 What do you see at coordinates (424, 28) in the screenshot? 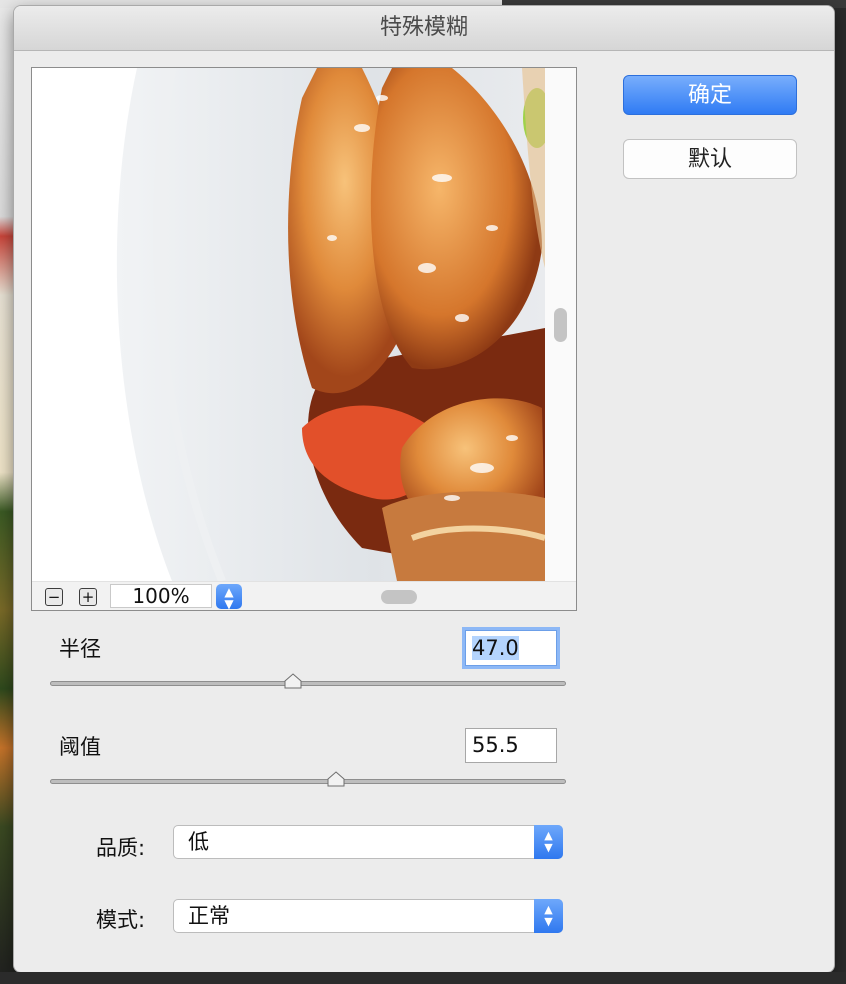
I see `dialog-title: 特殊模糊` at bounding box center [424, 28].